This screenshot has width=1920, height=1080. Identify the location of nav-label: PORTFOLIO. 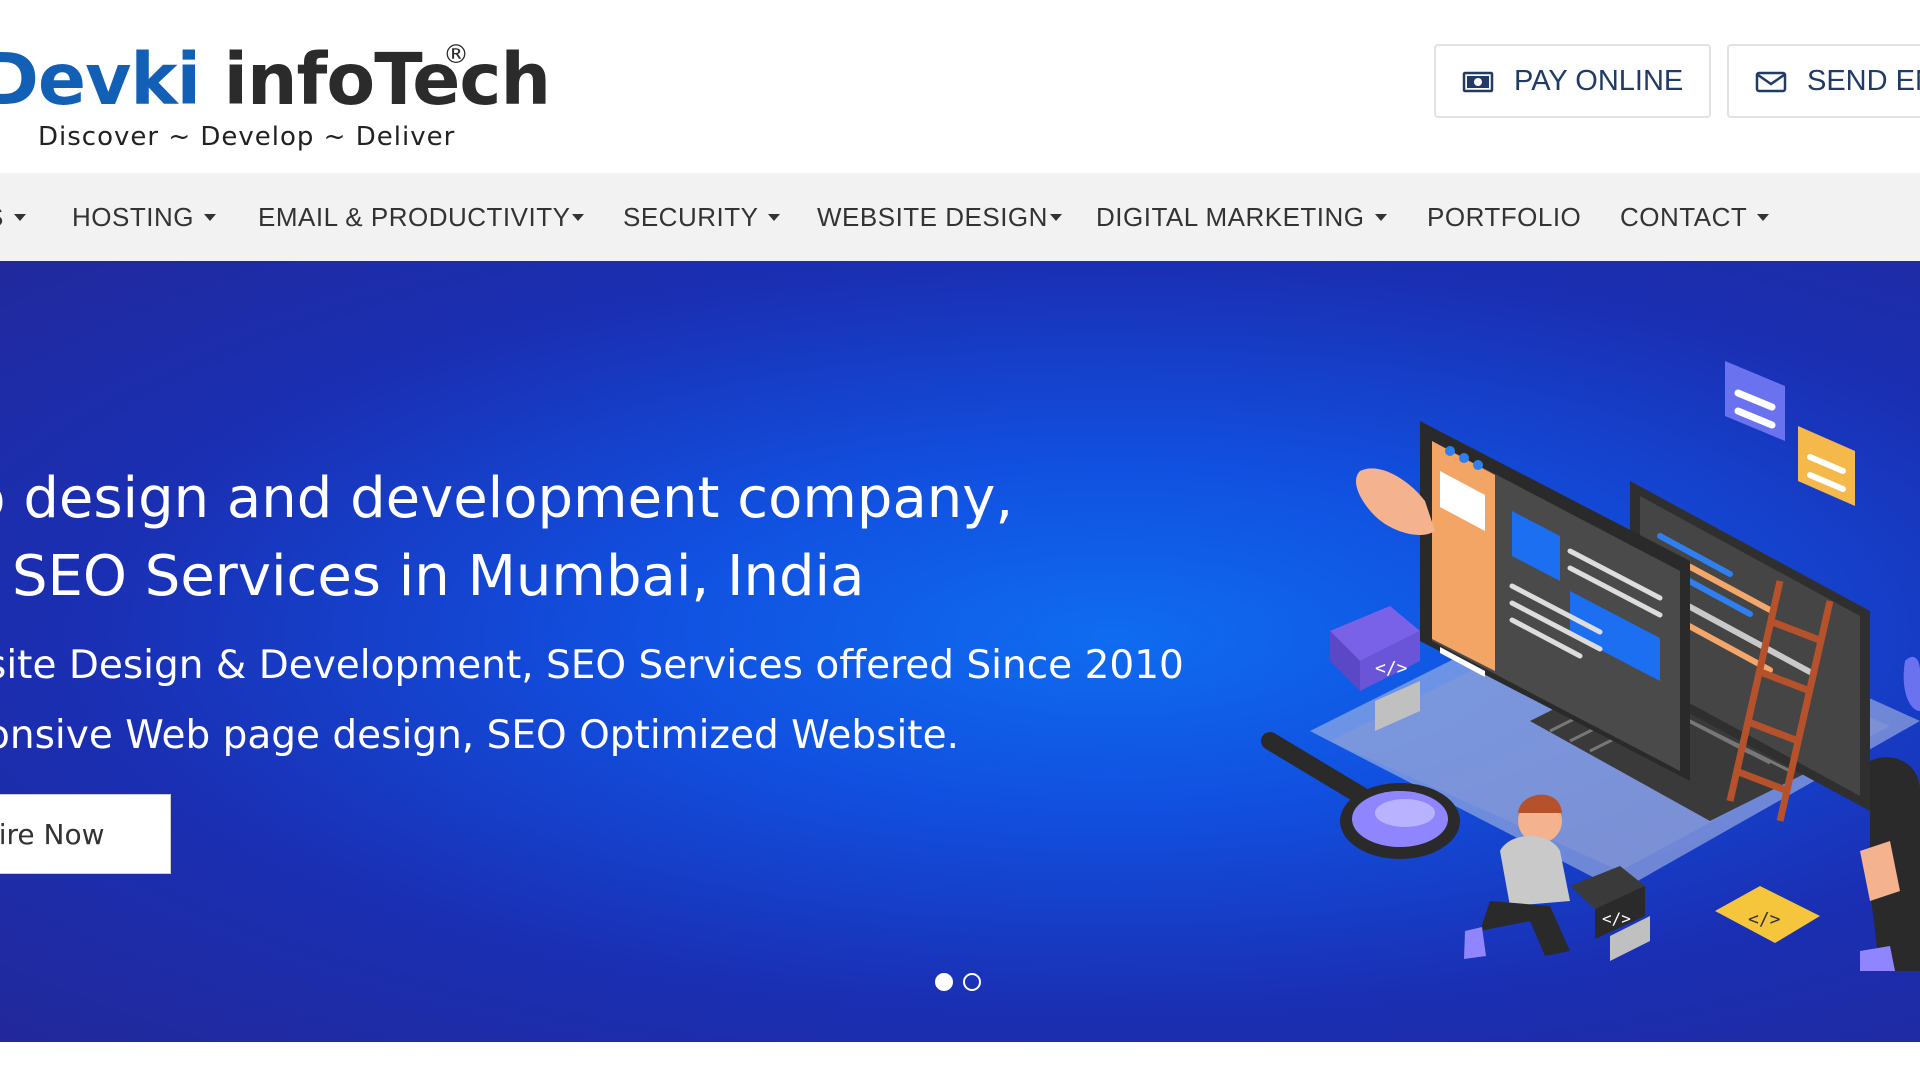
(1504, 216).